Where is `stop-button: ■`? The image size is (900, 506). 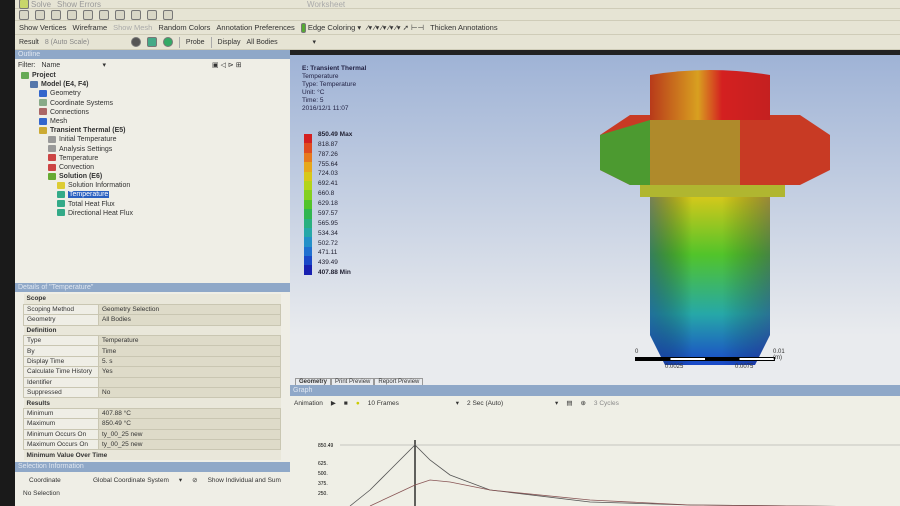
stop-button: ■ is located at coordinates (346, 403).